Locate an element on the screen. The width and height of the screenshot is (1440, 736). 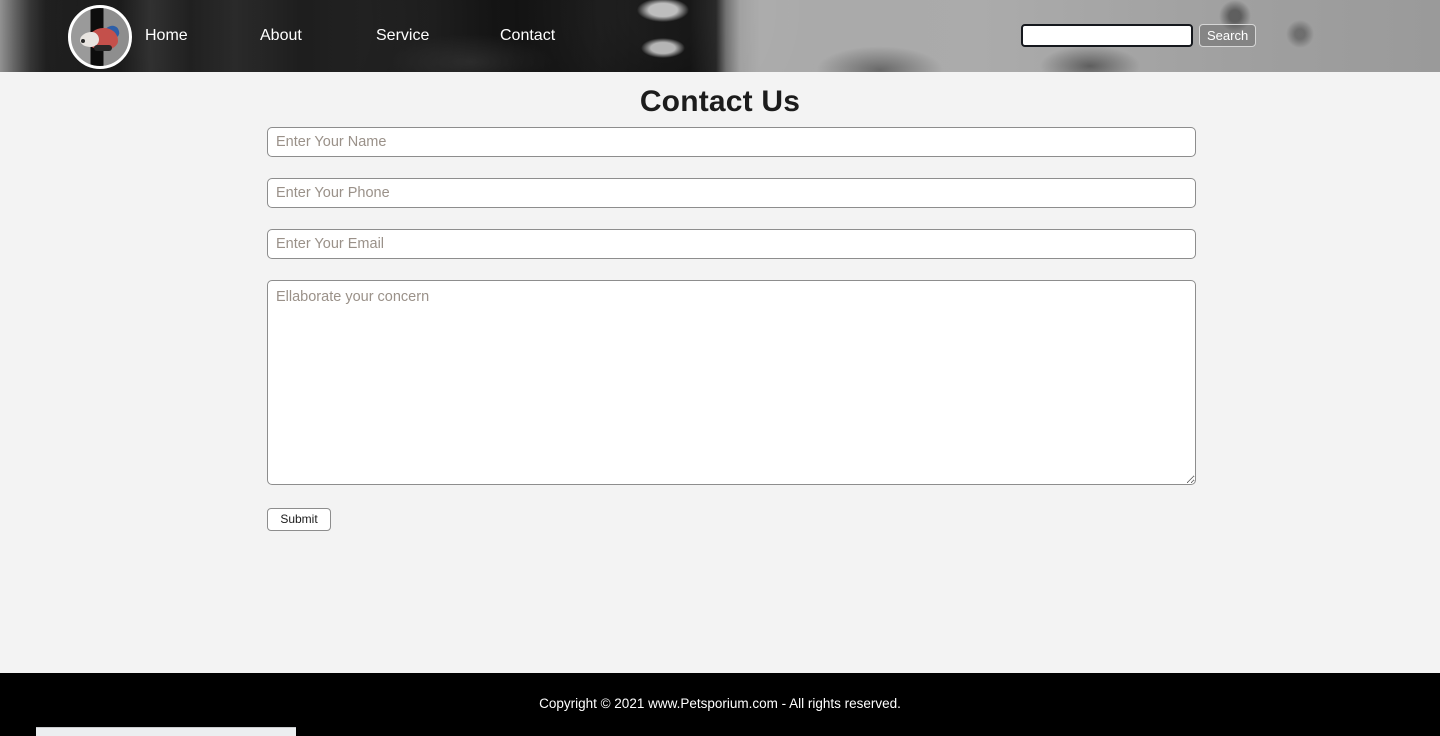
submit-button: Submit is located at coordinates (299, 519).